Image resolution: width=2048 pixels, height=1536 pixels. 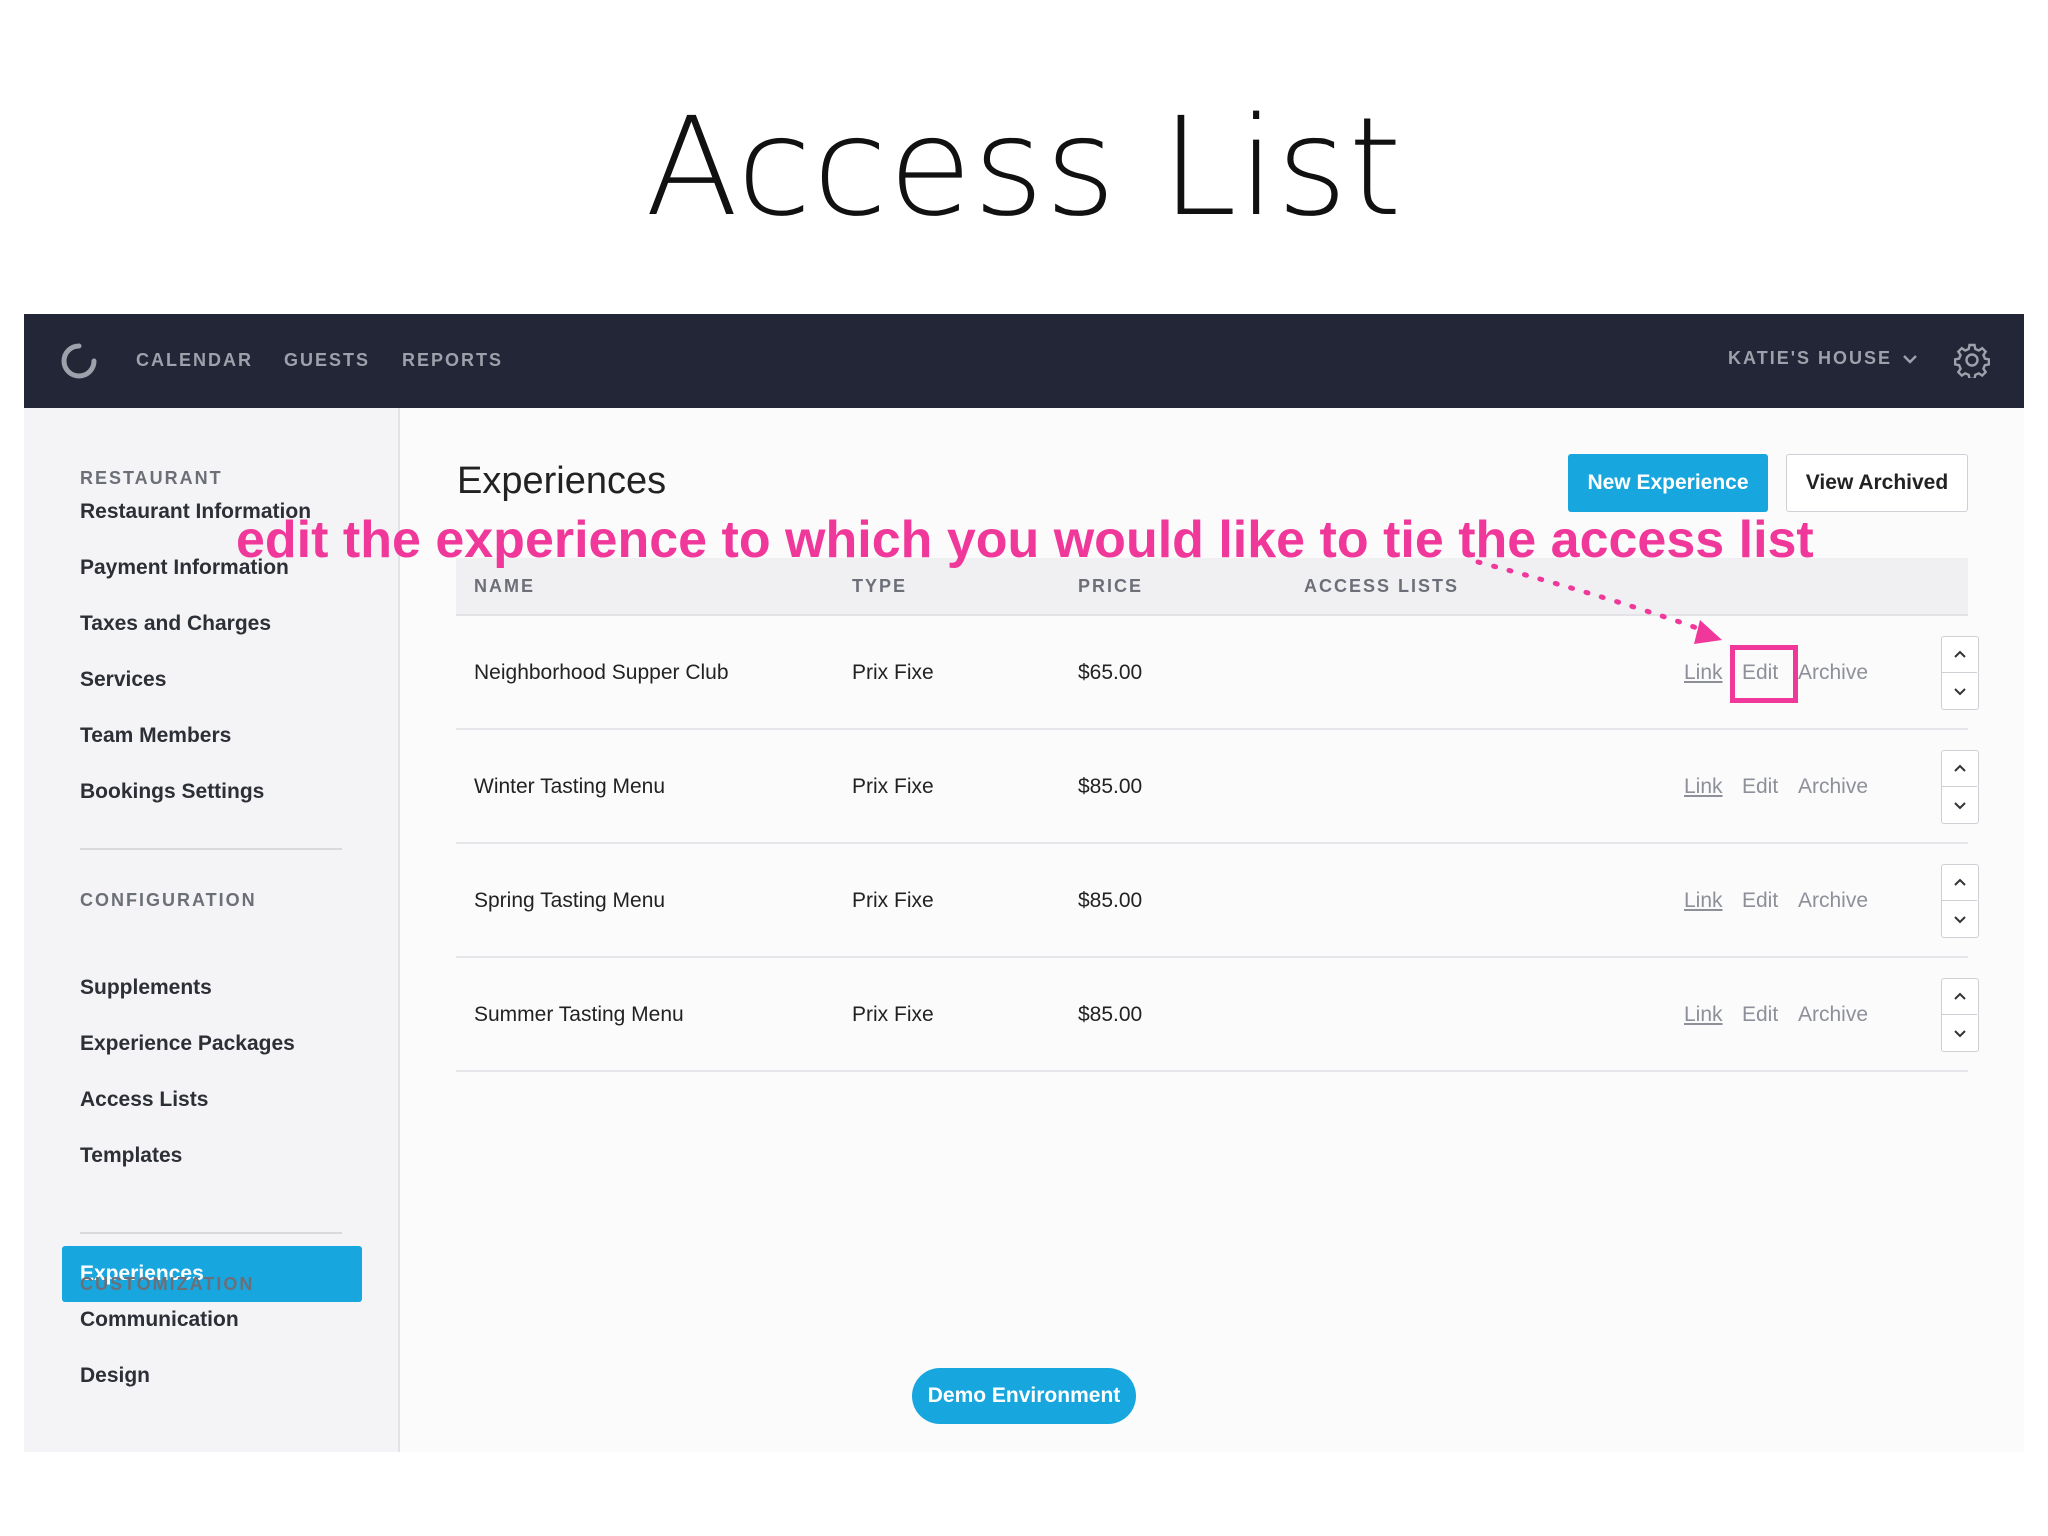 I want to click on nav-guests: GUESTS, so click(x=327, y=360).